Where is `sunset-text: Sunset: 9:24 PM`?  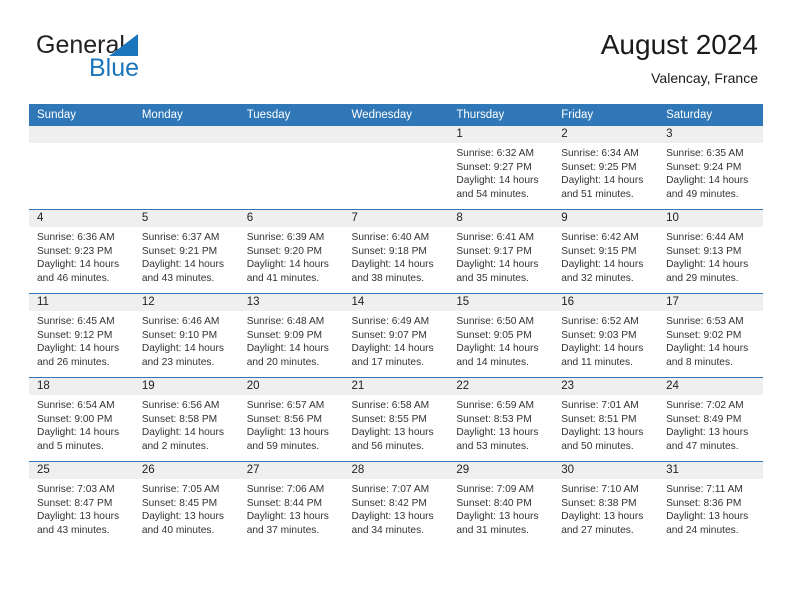 sunset-text: Sunset: 9:24 PM is located at coordinates (704, 167).